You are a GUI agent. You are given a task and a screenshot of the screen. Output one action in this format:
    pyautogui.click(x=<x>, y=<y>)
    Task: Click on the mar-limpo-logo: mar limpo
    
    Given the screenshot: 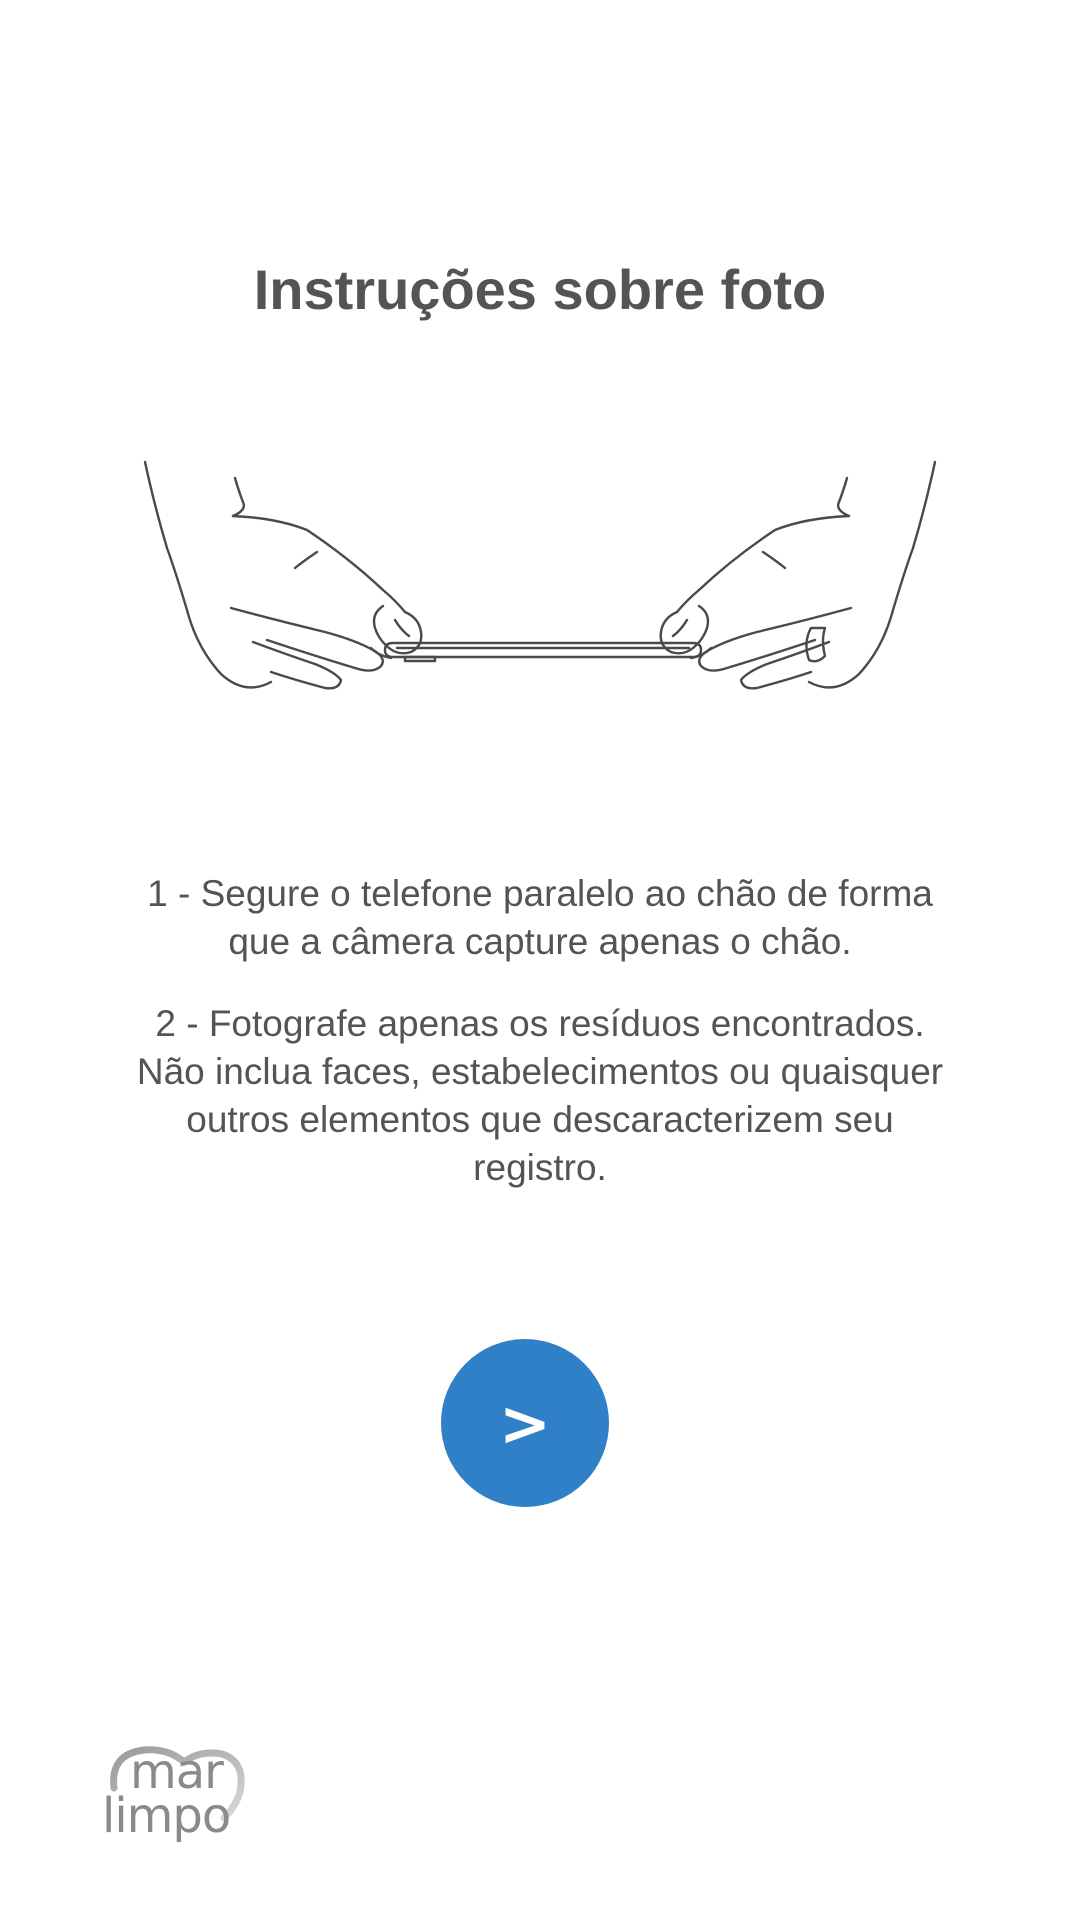 What is the action you would take?
    pyautogui.click(x=175, y=1795)
    